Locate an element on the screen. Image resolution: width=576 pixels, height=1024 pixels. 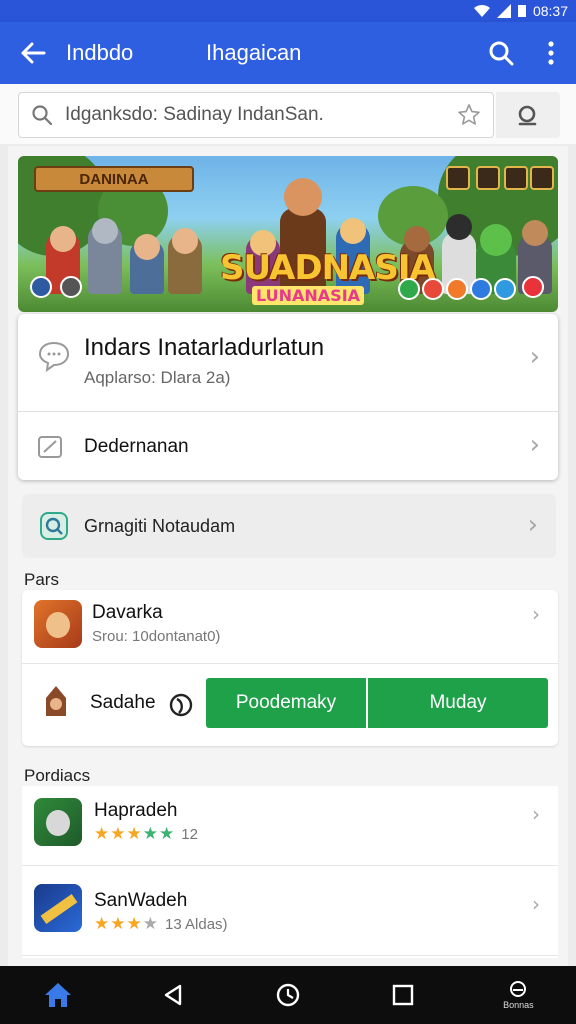
list-item: Hapradeh ★ ★ ★ ★ ★ 12 › is located at coordinates (290, 826).